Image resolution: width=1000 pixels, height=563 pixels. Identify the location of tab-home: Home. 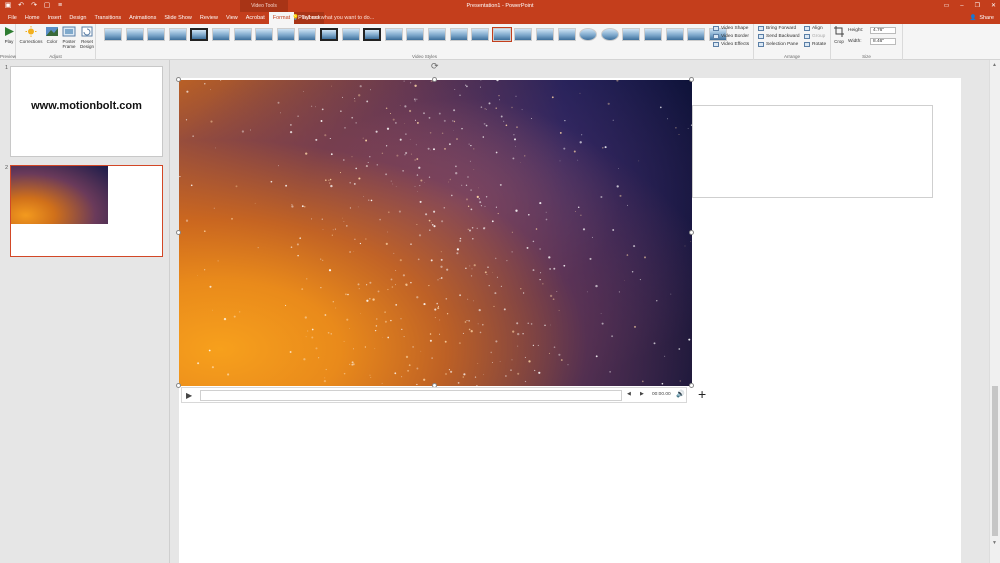
(32, 18).